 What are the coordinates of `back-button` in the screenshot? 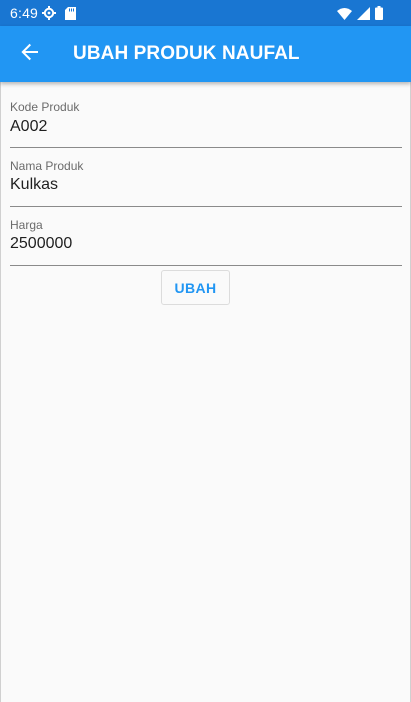 It's located at (30, 54).